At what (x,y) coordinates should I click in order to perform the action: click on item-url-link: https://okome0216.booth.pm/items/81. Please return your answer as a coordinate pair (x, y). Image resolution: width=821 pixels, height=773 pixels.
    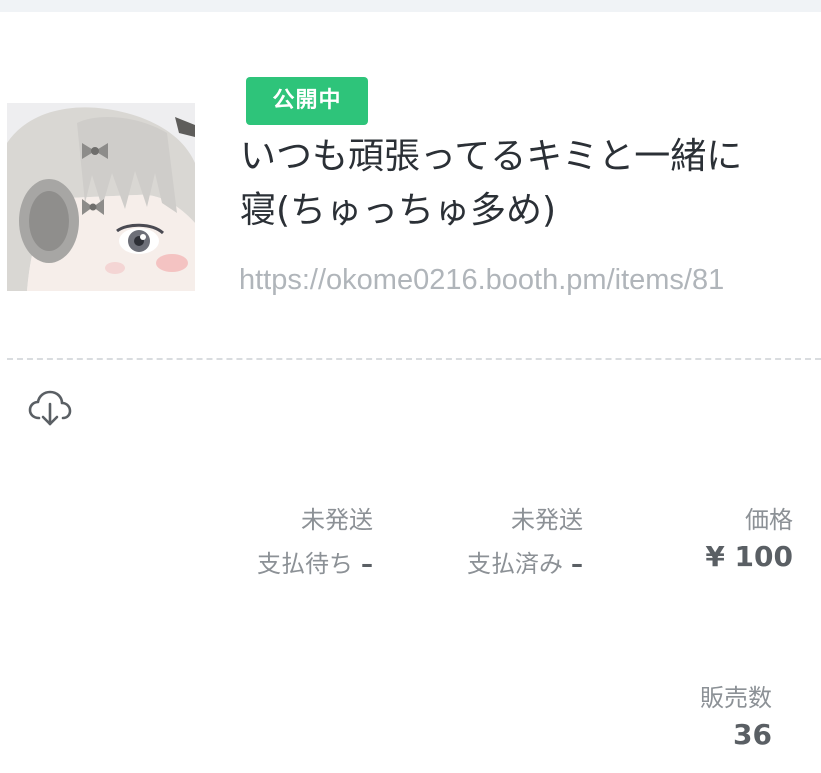
    Looking at the image, I should click on (530, 280).